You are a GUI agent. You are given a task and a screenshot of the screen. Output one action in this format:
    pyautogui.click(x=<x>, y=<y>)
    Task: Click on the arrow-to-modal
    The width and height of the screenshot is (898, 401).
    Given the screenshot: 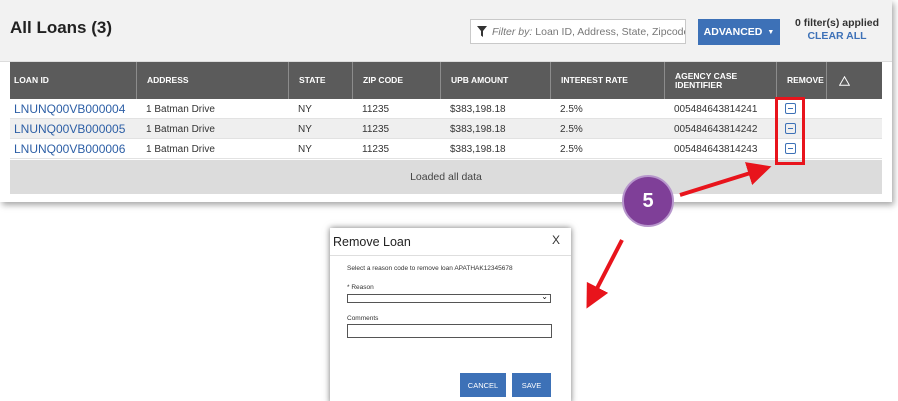 What is the action you would take?
    pyautogui.click(x=605, y=274)
    